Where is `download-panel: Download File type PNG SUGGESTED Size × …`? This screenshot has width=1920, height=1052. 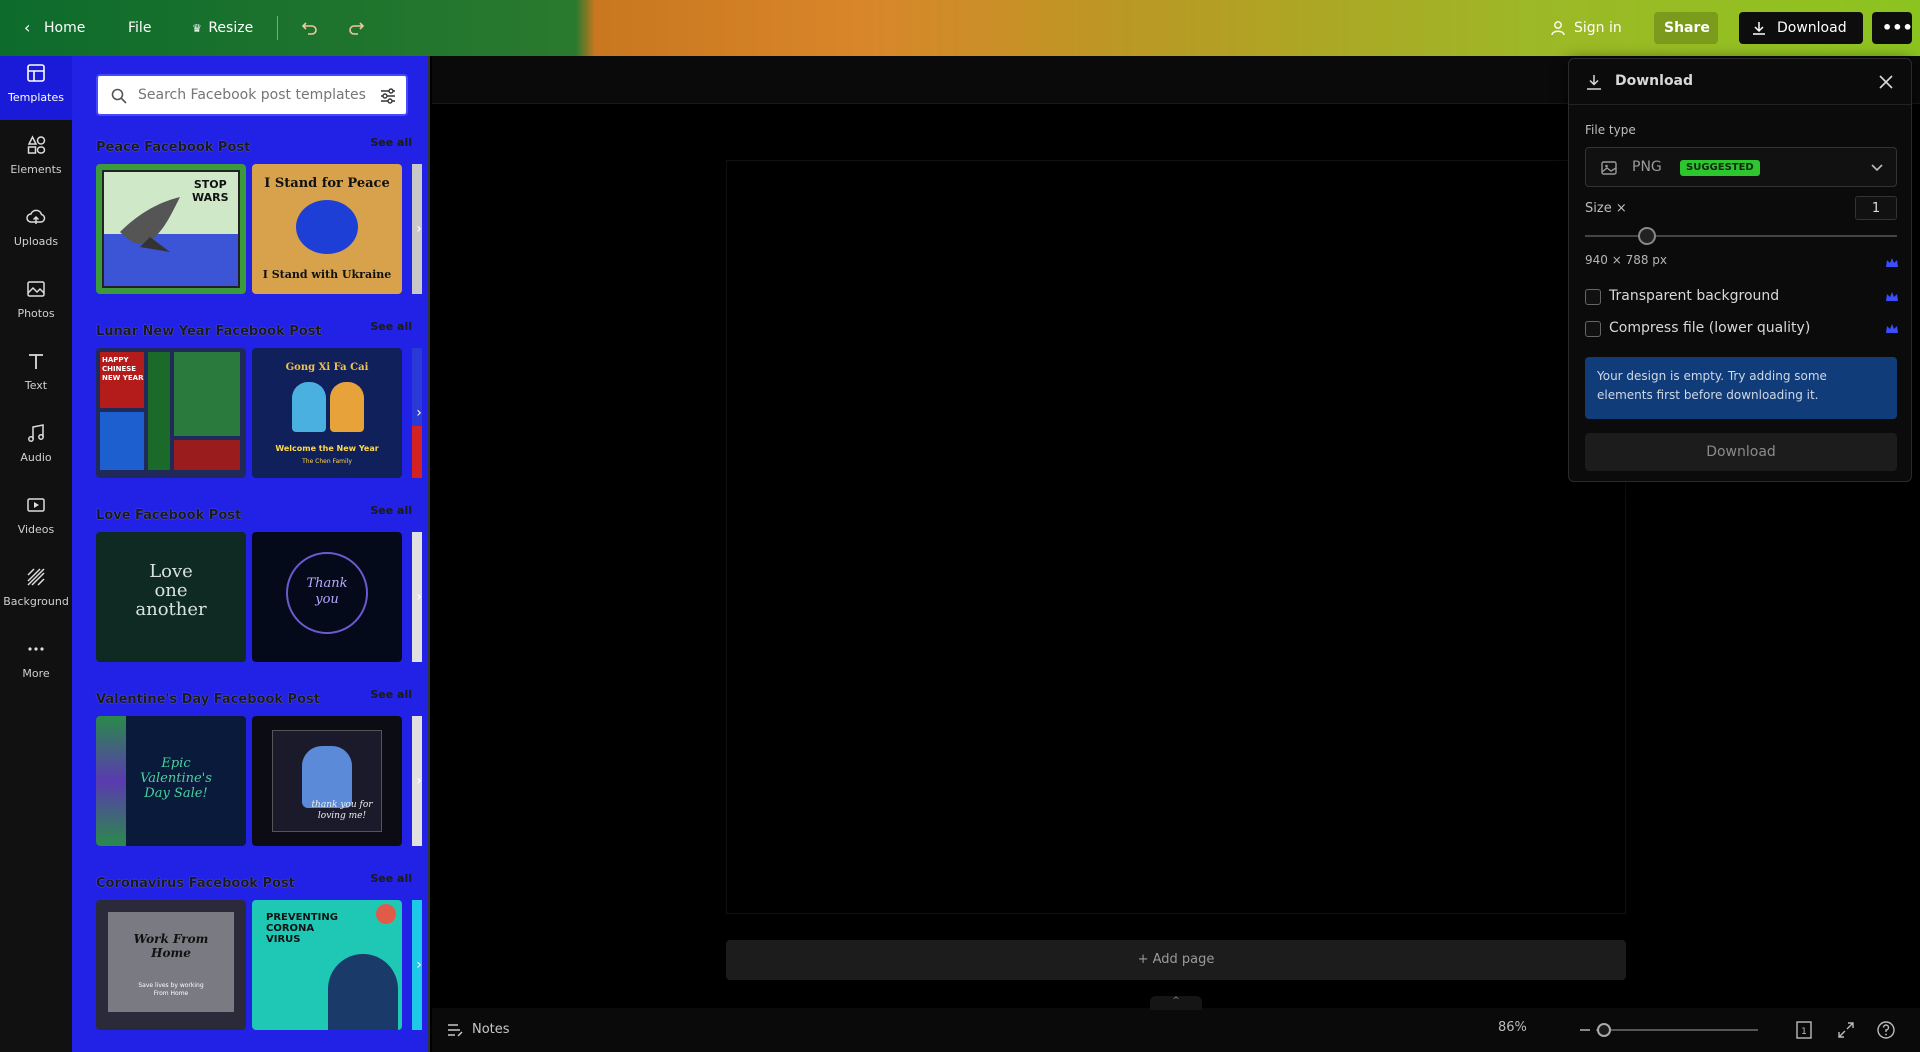
download-panel: Download File type PNG SUGGESTED Size × … is located at coordinates (1740, 270).